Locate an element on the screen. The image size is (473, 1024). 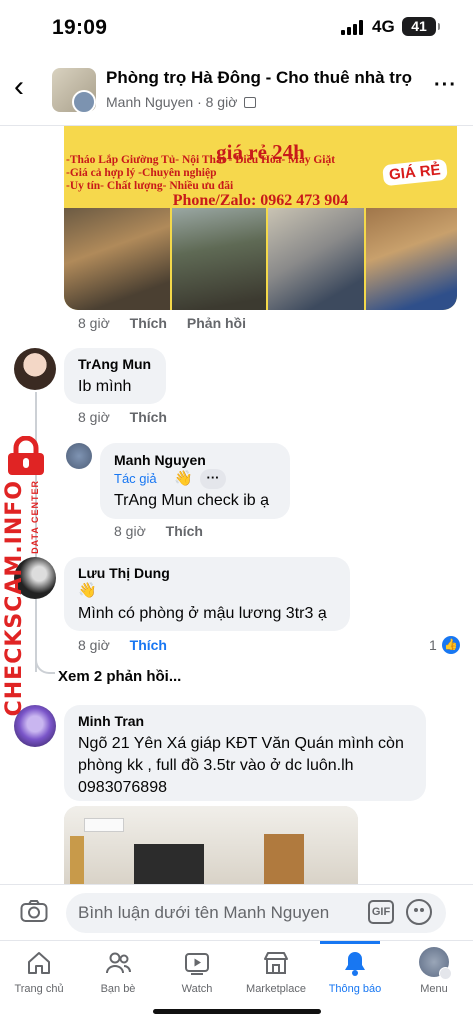
tab-menu: Menu is located at coordinates (434, 976).